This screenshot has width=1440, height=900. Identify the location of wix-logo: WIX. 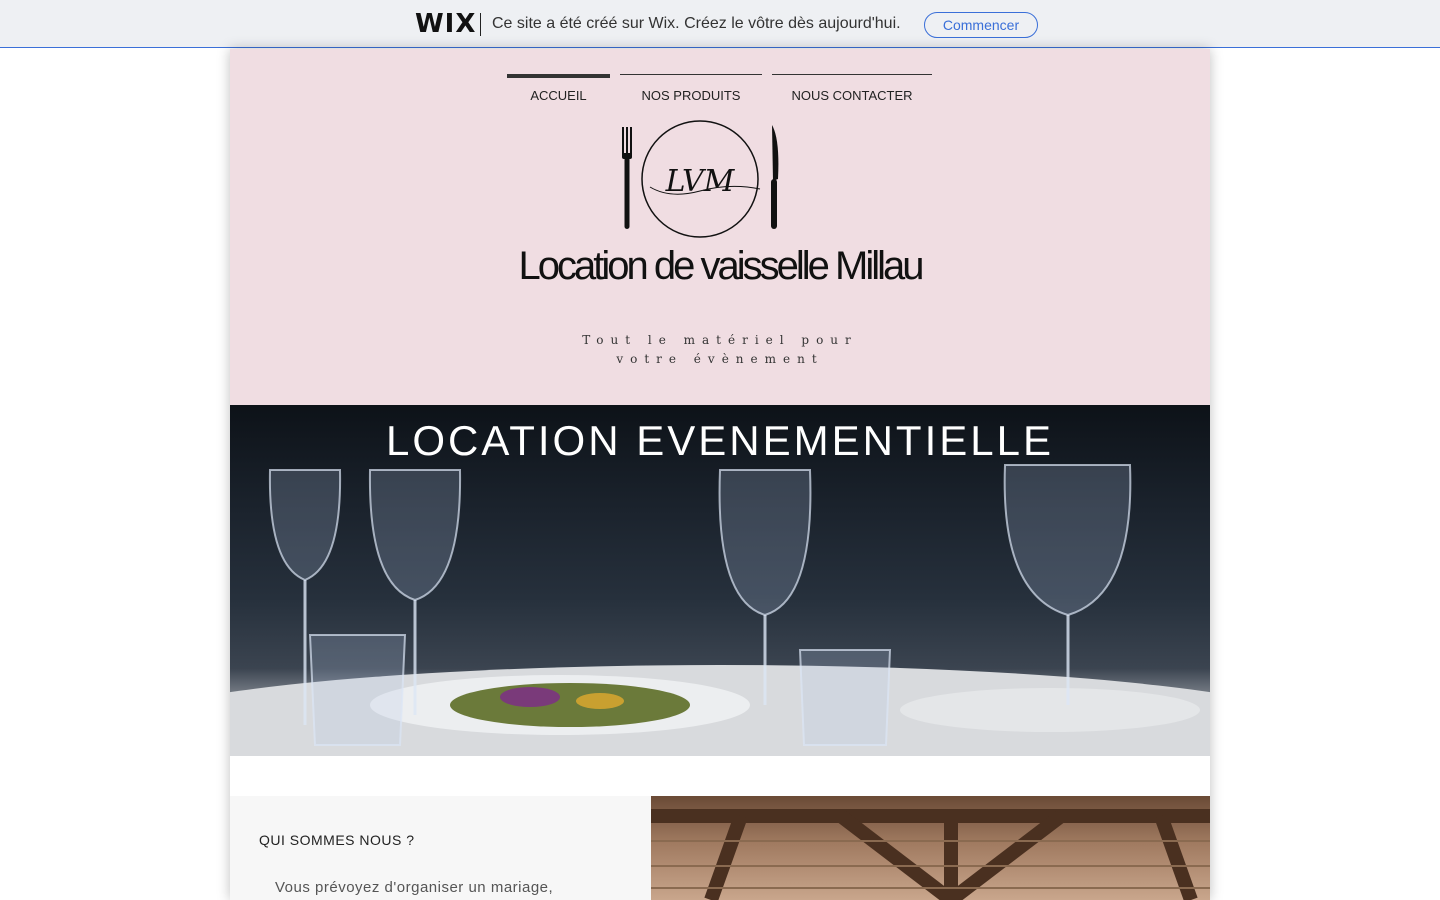
(445, 24).